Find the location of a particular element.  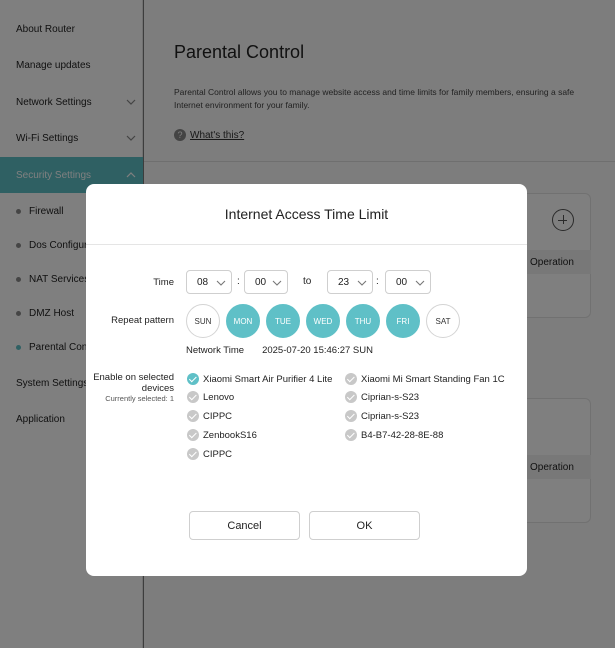

start-hour-select: 08 is located at coordinates (209, 282).